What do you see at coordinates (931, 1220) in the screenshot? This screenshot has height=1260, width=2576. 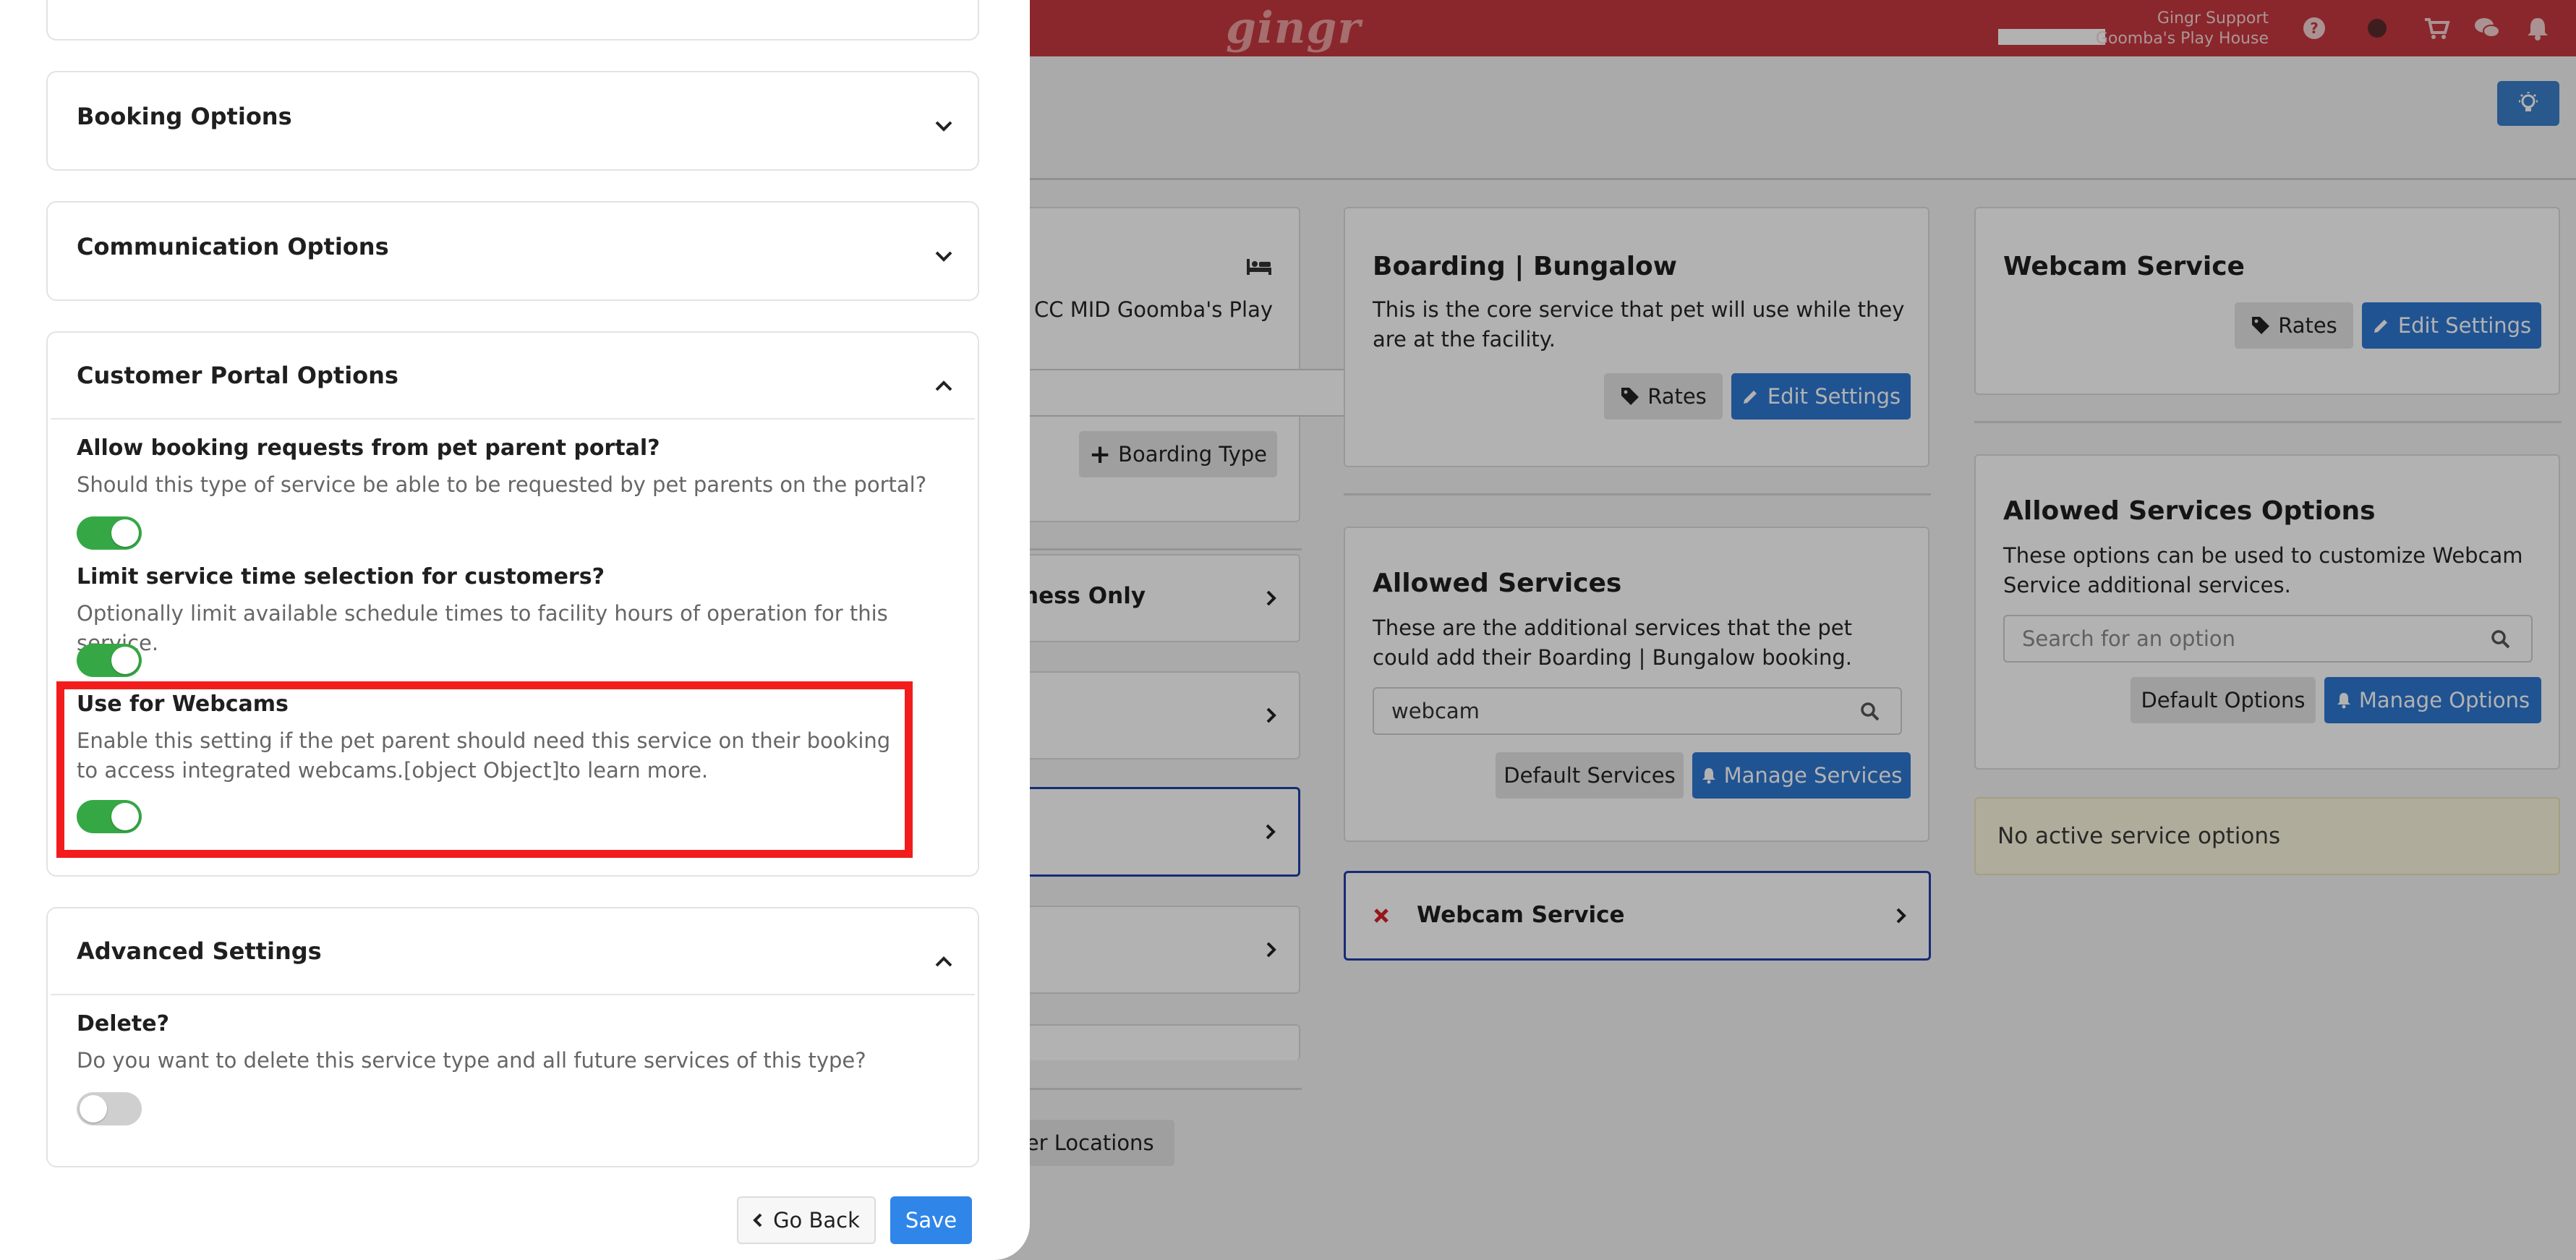 I see `save-button: Save` at bounding box center [931, 1220].